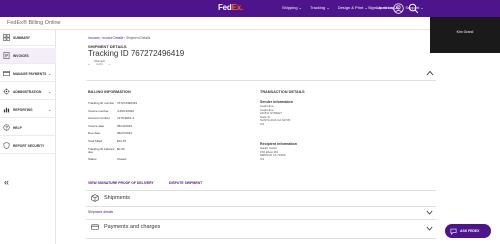 The image size is (500, 244). Describe the element at coordinates (320, 7) in the screenshot. I see `nav-tracking: Tracking ⌄` at that location.